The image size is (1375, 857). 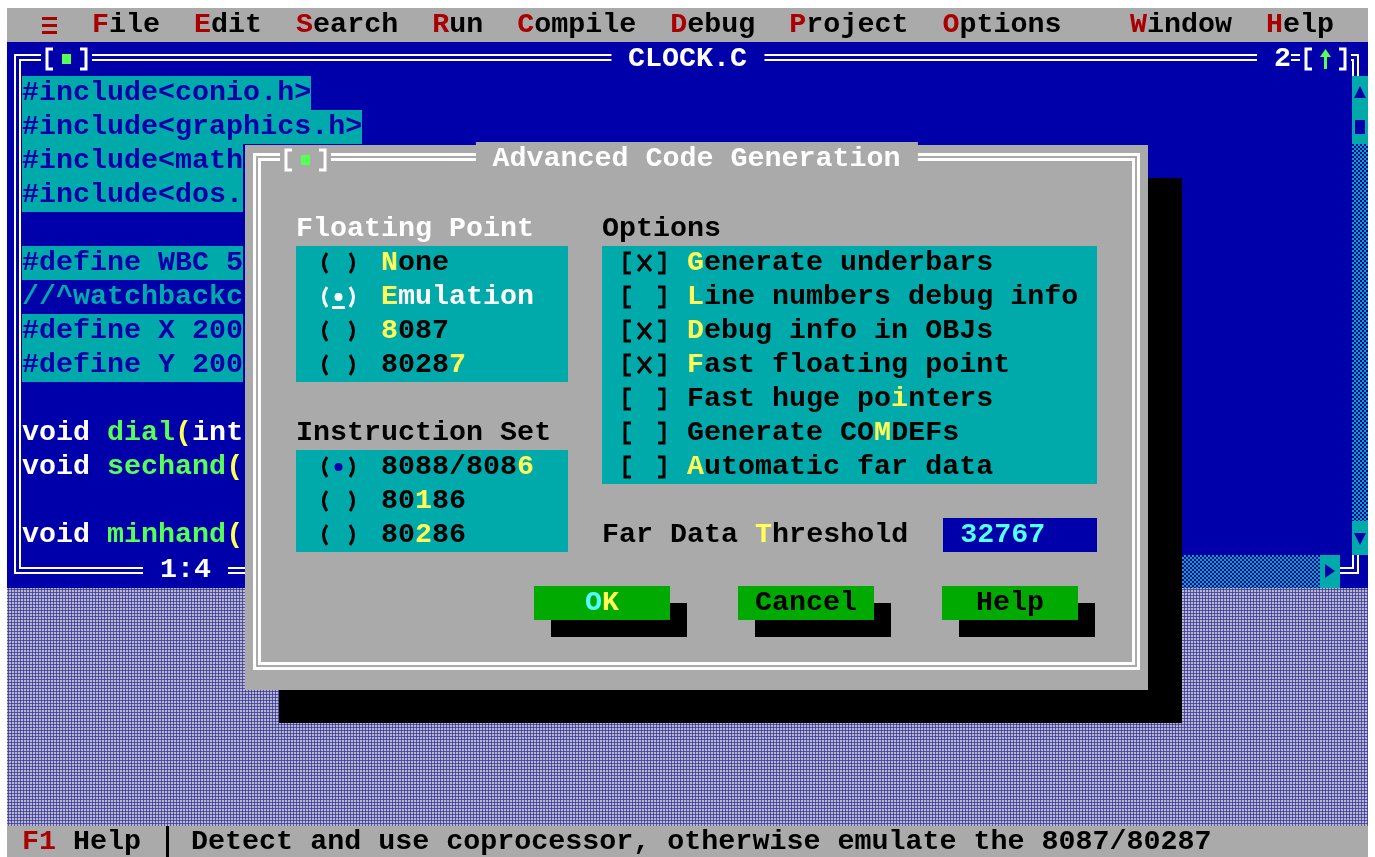 I want to click on option-label: Fast floating point, so click(x=849, y=365).